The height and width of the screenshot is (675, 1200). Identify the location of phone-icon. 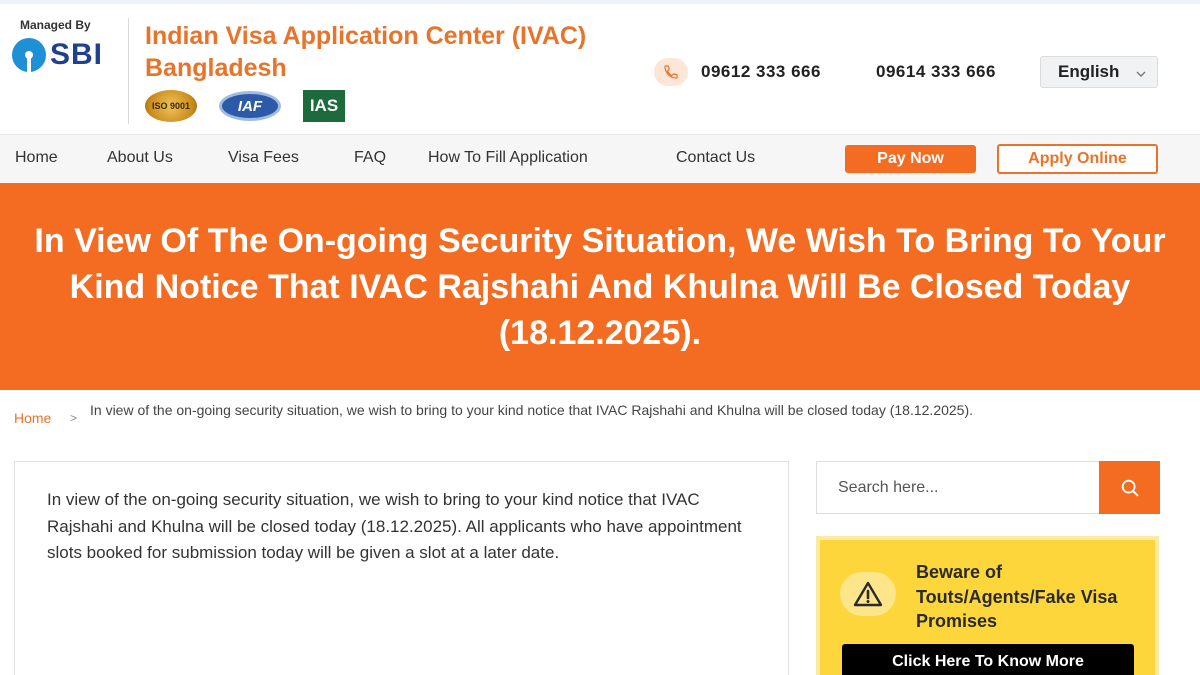
(671, 72).